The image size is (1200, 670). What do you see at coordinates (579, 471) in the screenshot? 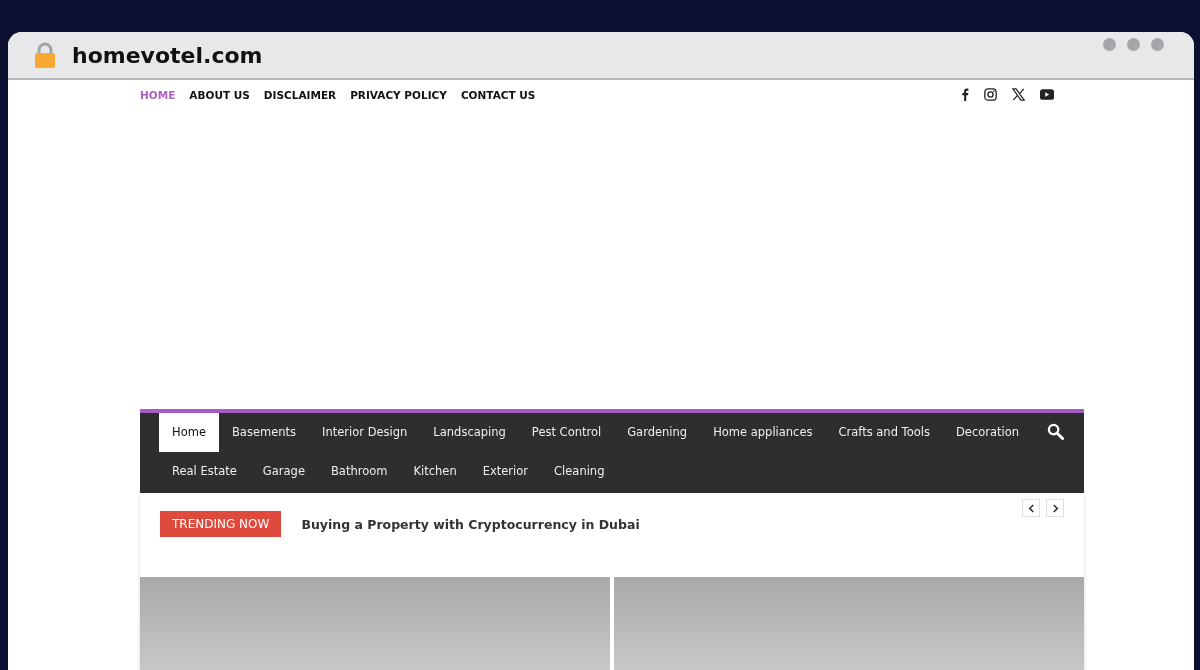
I see `nav-tab: Cleaning` at bounding box center [579, 471].